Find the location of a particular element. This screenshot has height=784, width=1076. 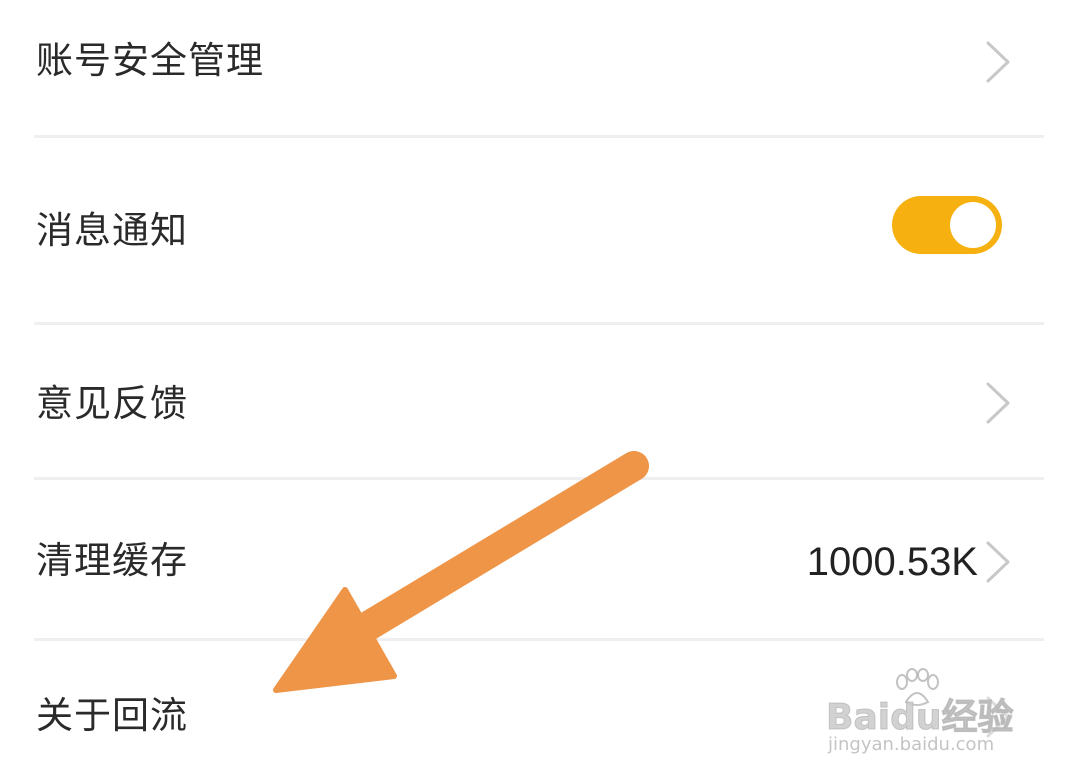

settings-item-label: 关于回流 is located at coordinates (112, 715).